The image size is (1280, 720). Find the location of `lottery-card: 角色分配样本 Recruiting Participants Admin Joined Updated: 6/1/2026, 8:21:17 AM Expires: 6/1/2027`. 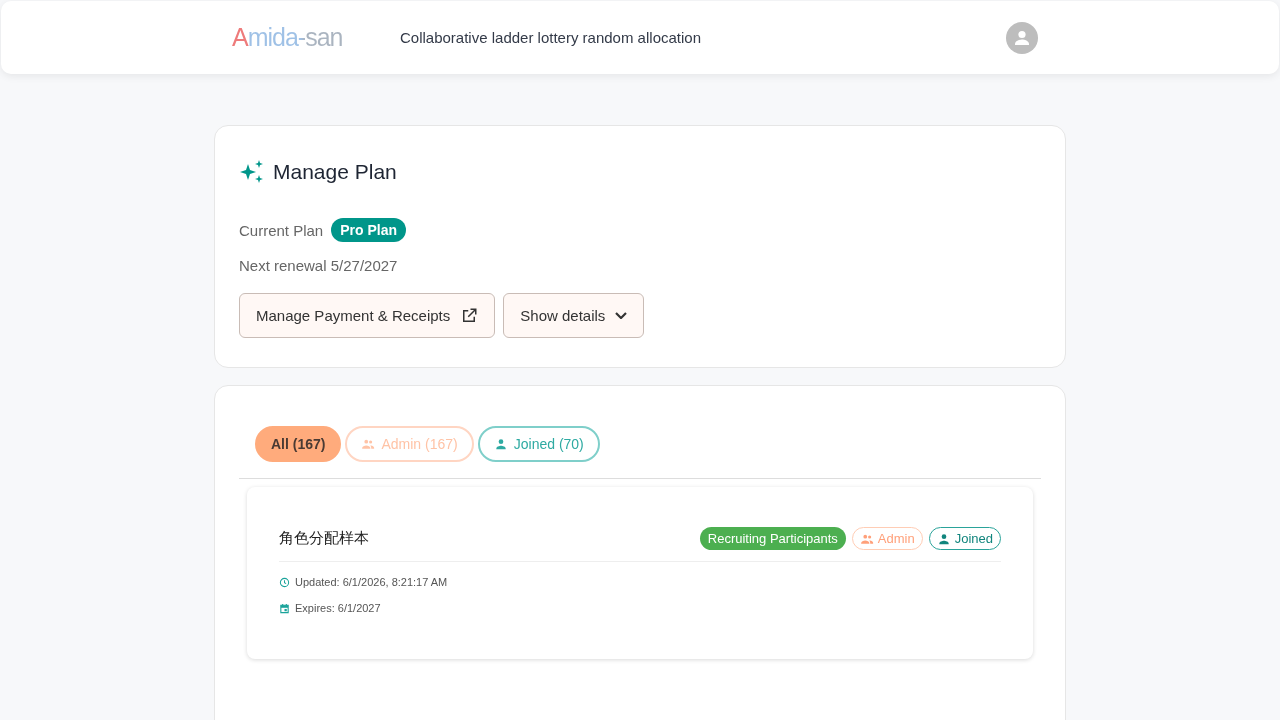

lottery-card: 角色分配样本 Recruiting Participants Admin Joined Updated: 6/1/2026, 8:21:17 AM Expires: 6/1/2027 is located at coordinates (640, 573).